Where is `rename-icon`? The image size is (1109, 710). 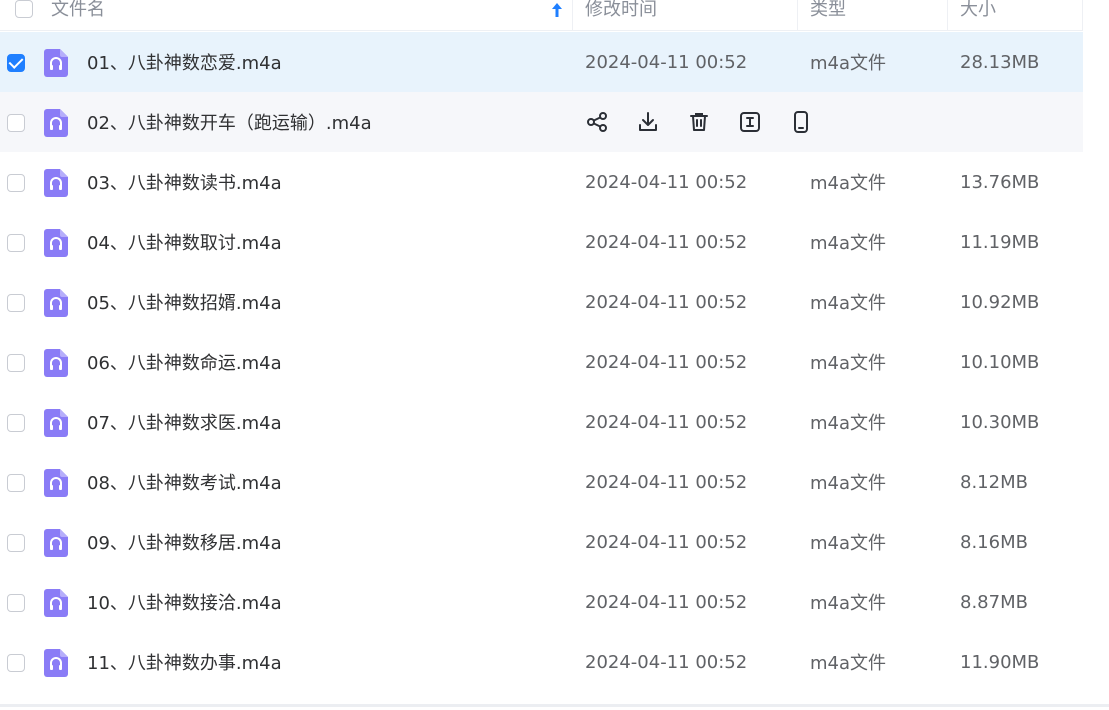
rename-icon is located at coordinates (750, 122).